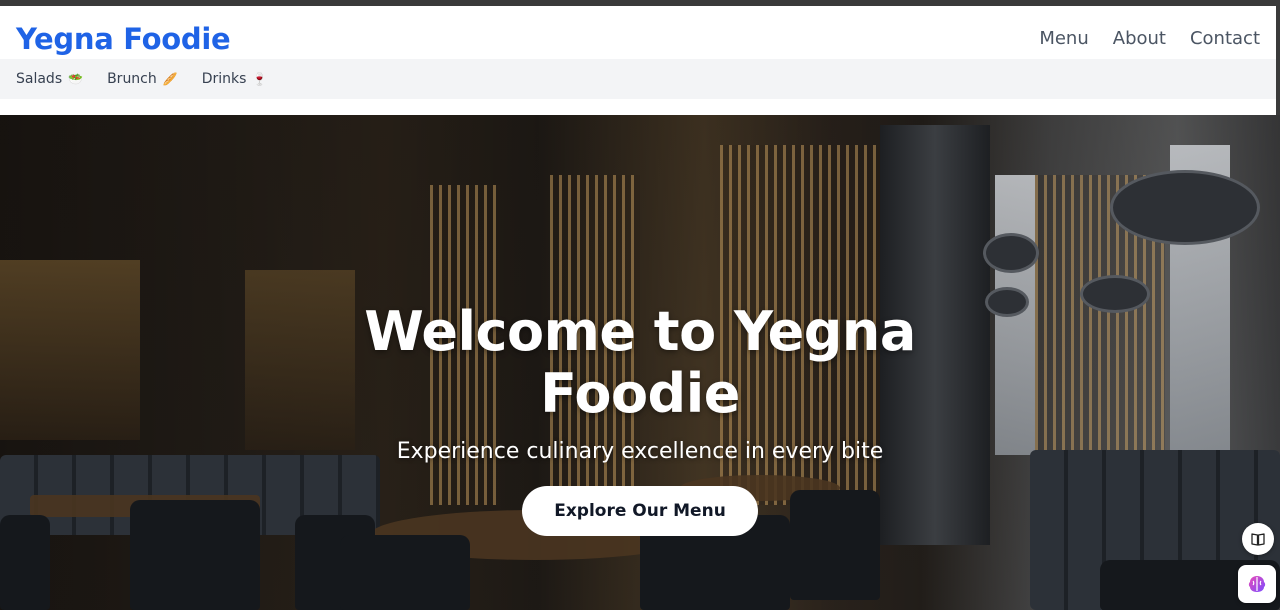  I want to click on subnav-item-drinks: Drinks 🍷, so click(235, 79).